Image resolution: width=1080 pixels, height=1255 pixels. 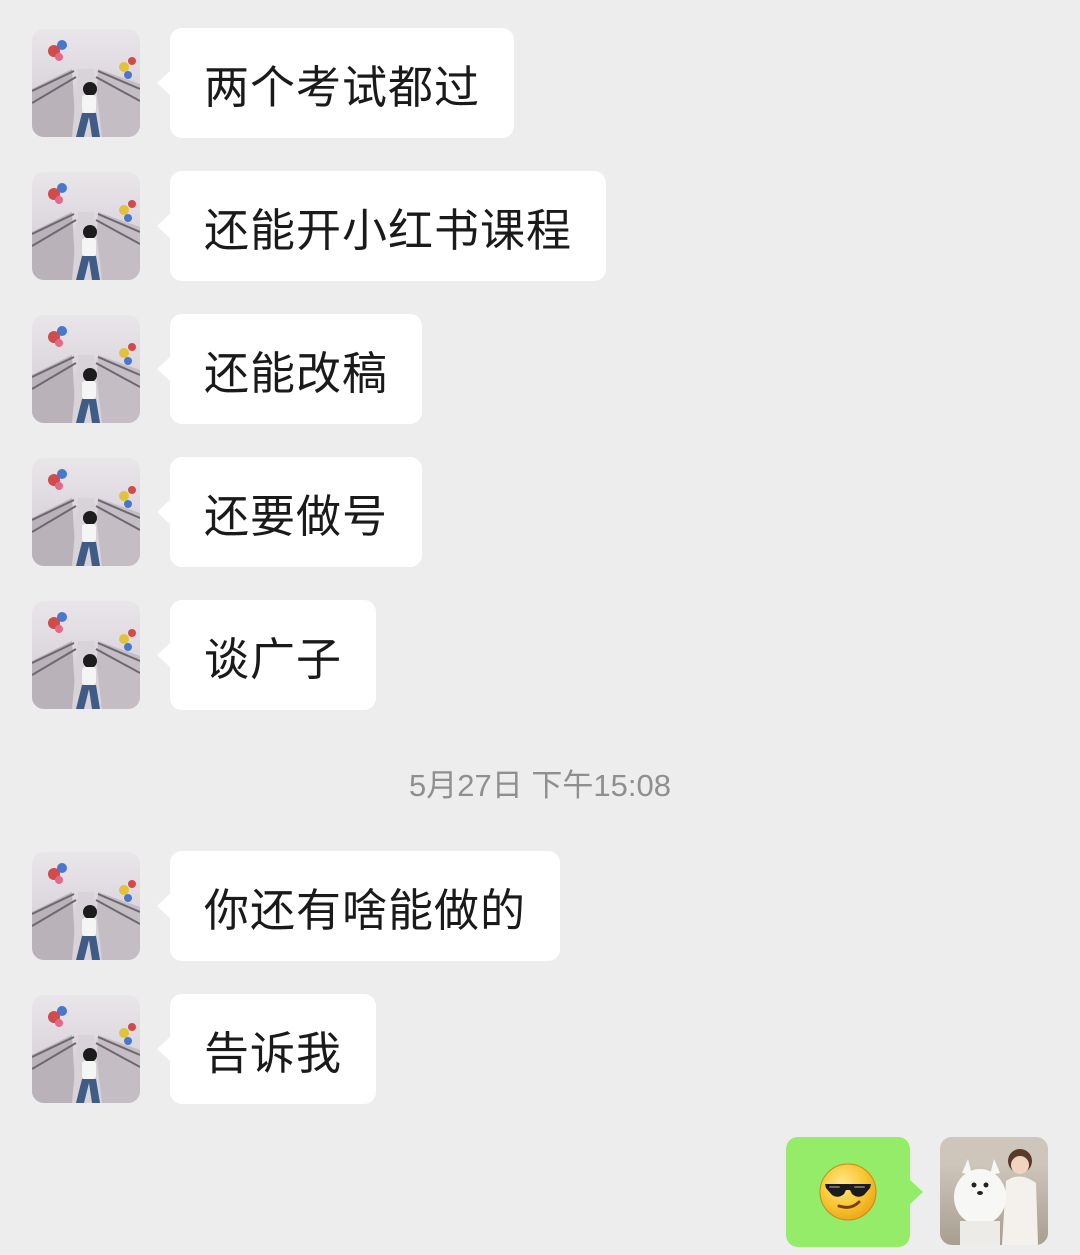 What do you see at coordinates (289, 369) in the screenshot?
I see `message-bubble: 还能改稿` at bounding box center [289, 369].